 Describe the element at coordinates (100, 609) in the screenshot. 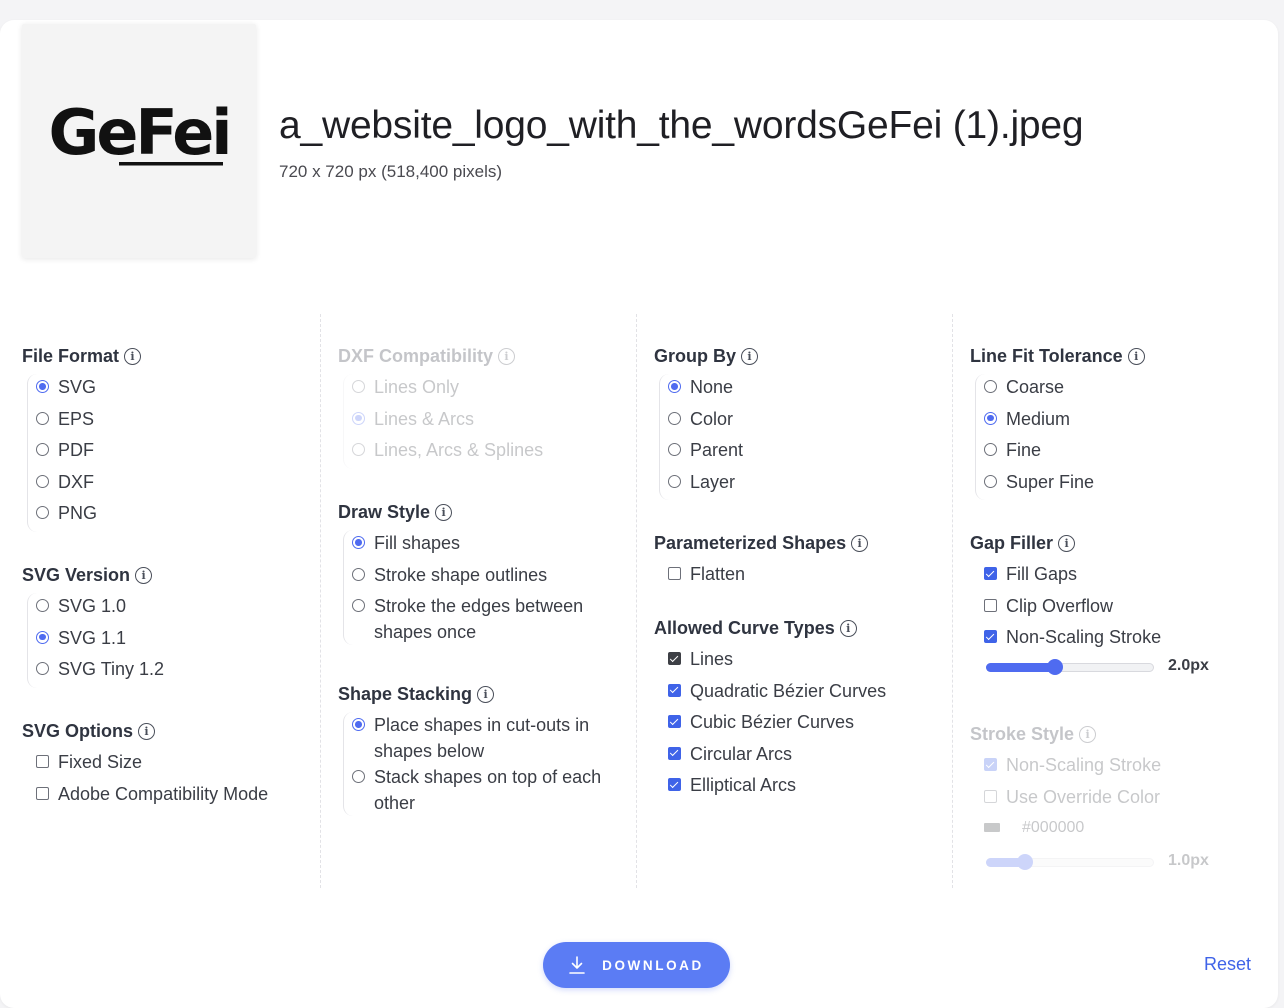

I see `option-svg-1-0: SVG 1.0` at that location.